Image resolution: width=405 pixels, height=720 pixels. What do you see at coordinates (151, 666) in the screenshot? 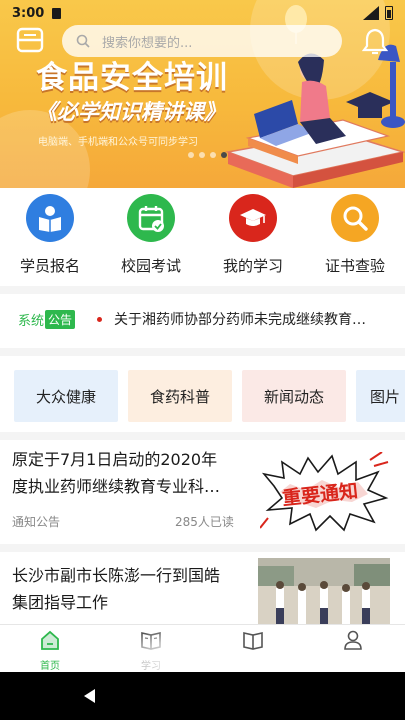
I see `tab-label: 学习` at bounding box center [151, 666].